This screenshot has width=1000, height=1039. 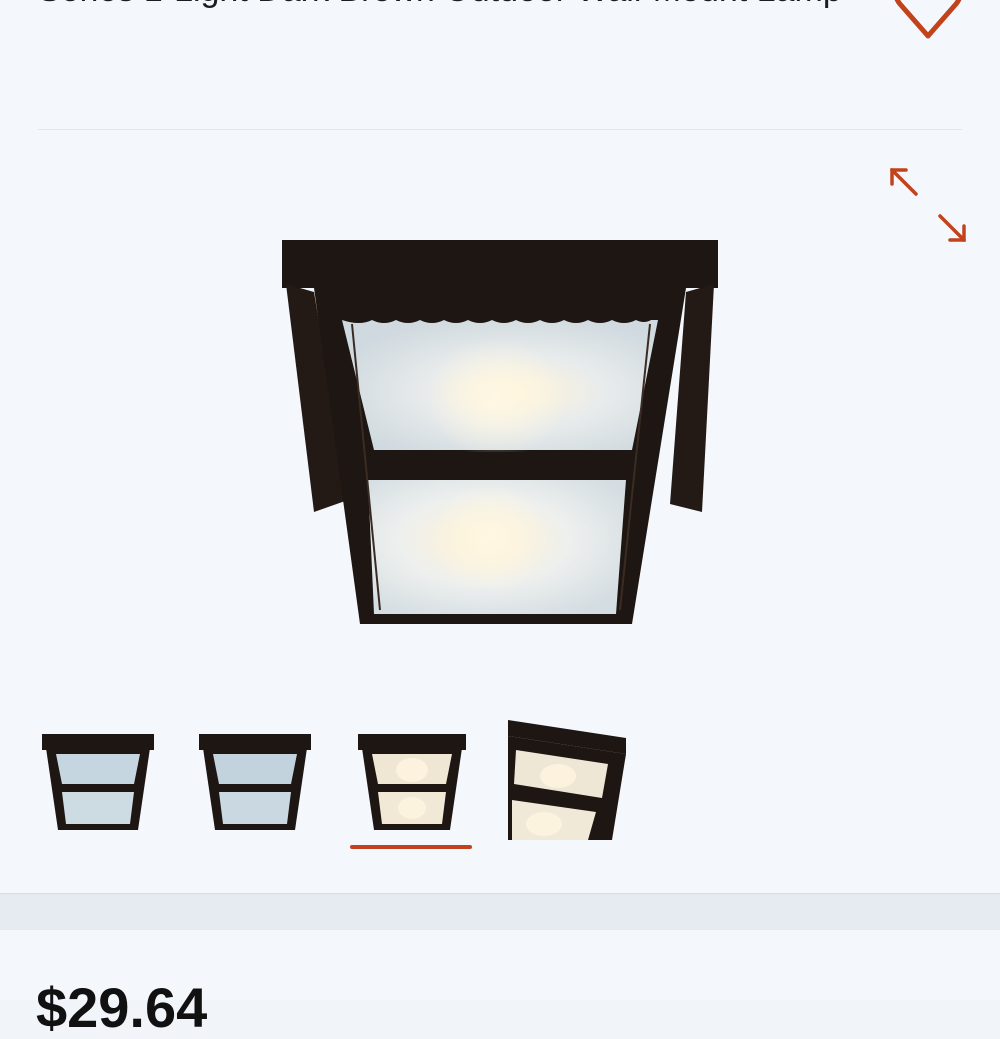 What do you see at coordinates (500, 129) in the screenshot?
I see `title-divider` at bounding box center [500, 129].